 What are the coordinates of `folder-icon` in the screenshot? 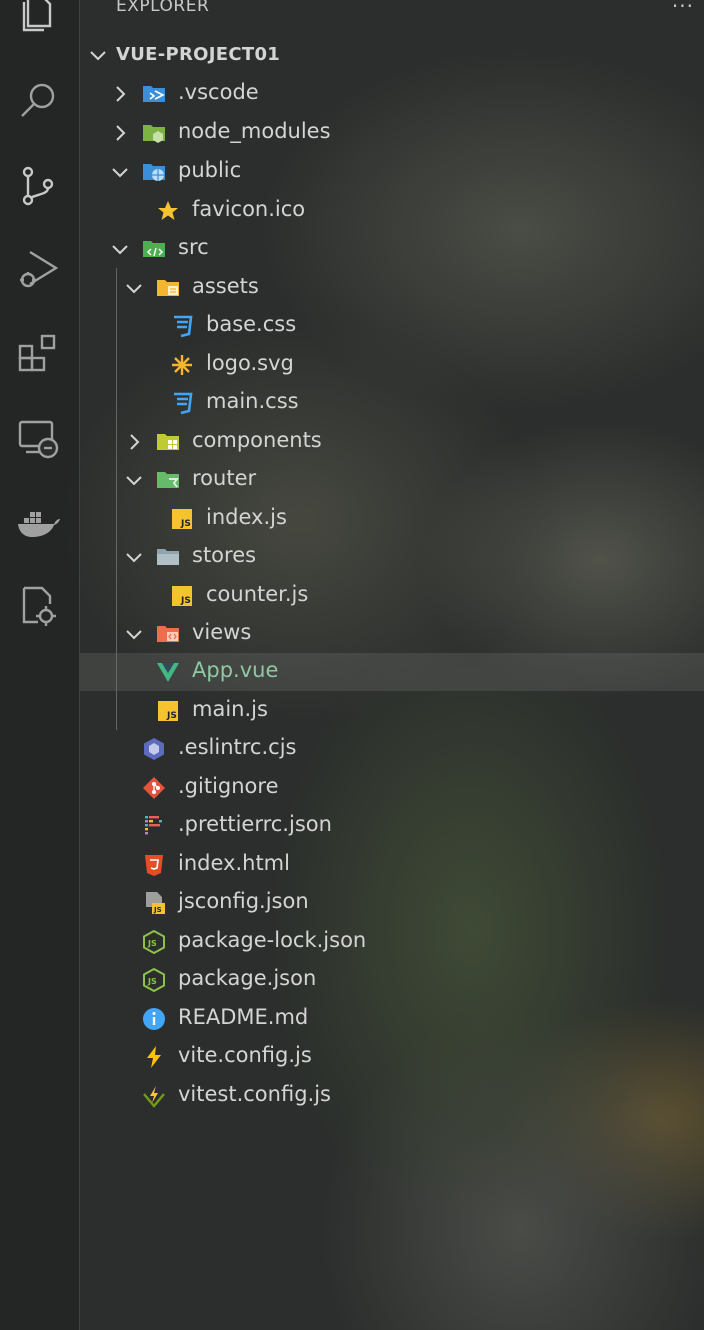 It's located at (168, 557).